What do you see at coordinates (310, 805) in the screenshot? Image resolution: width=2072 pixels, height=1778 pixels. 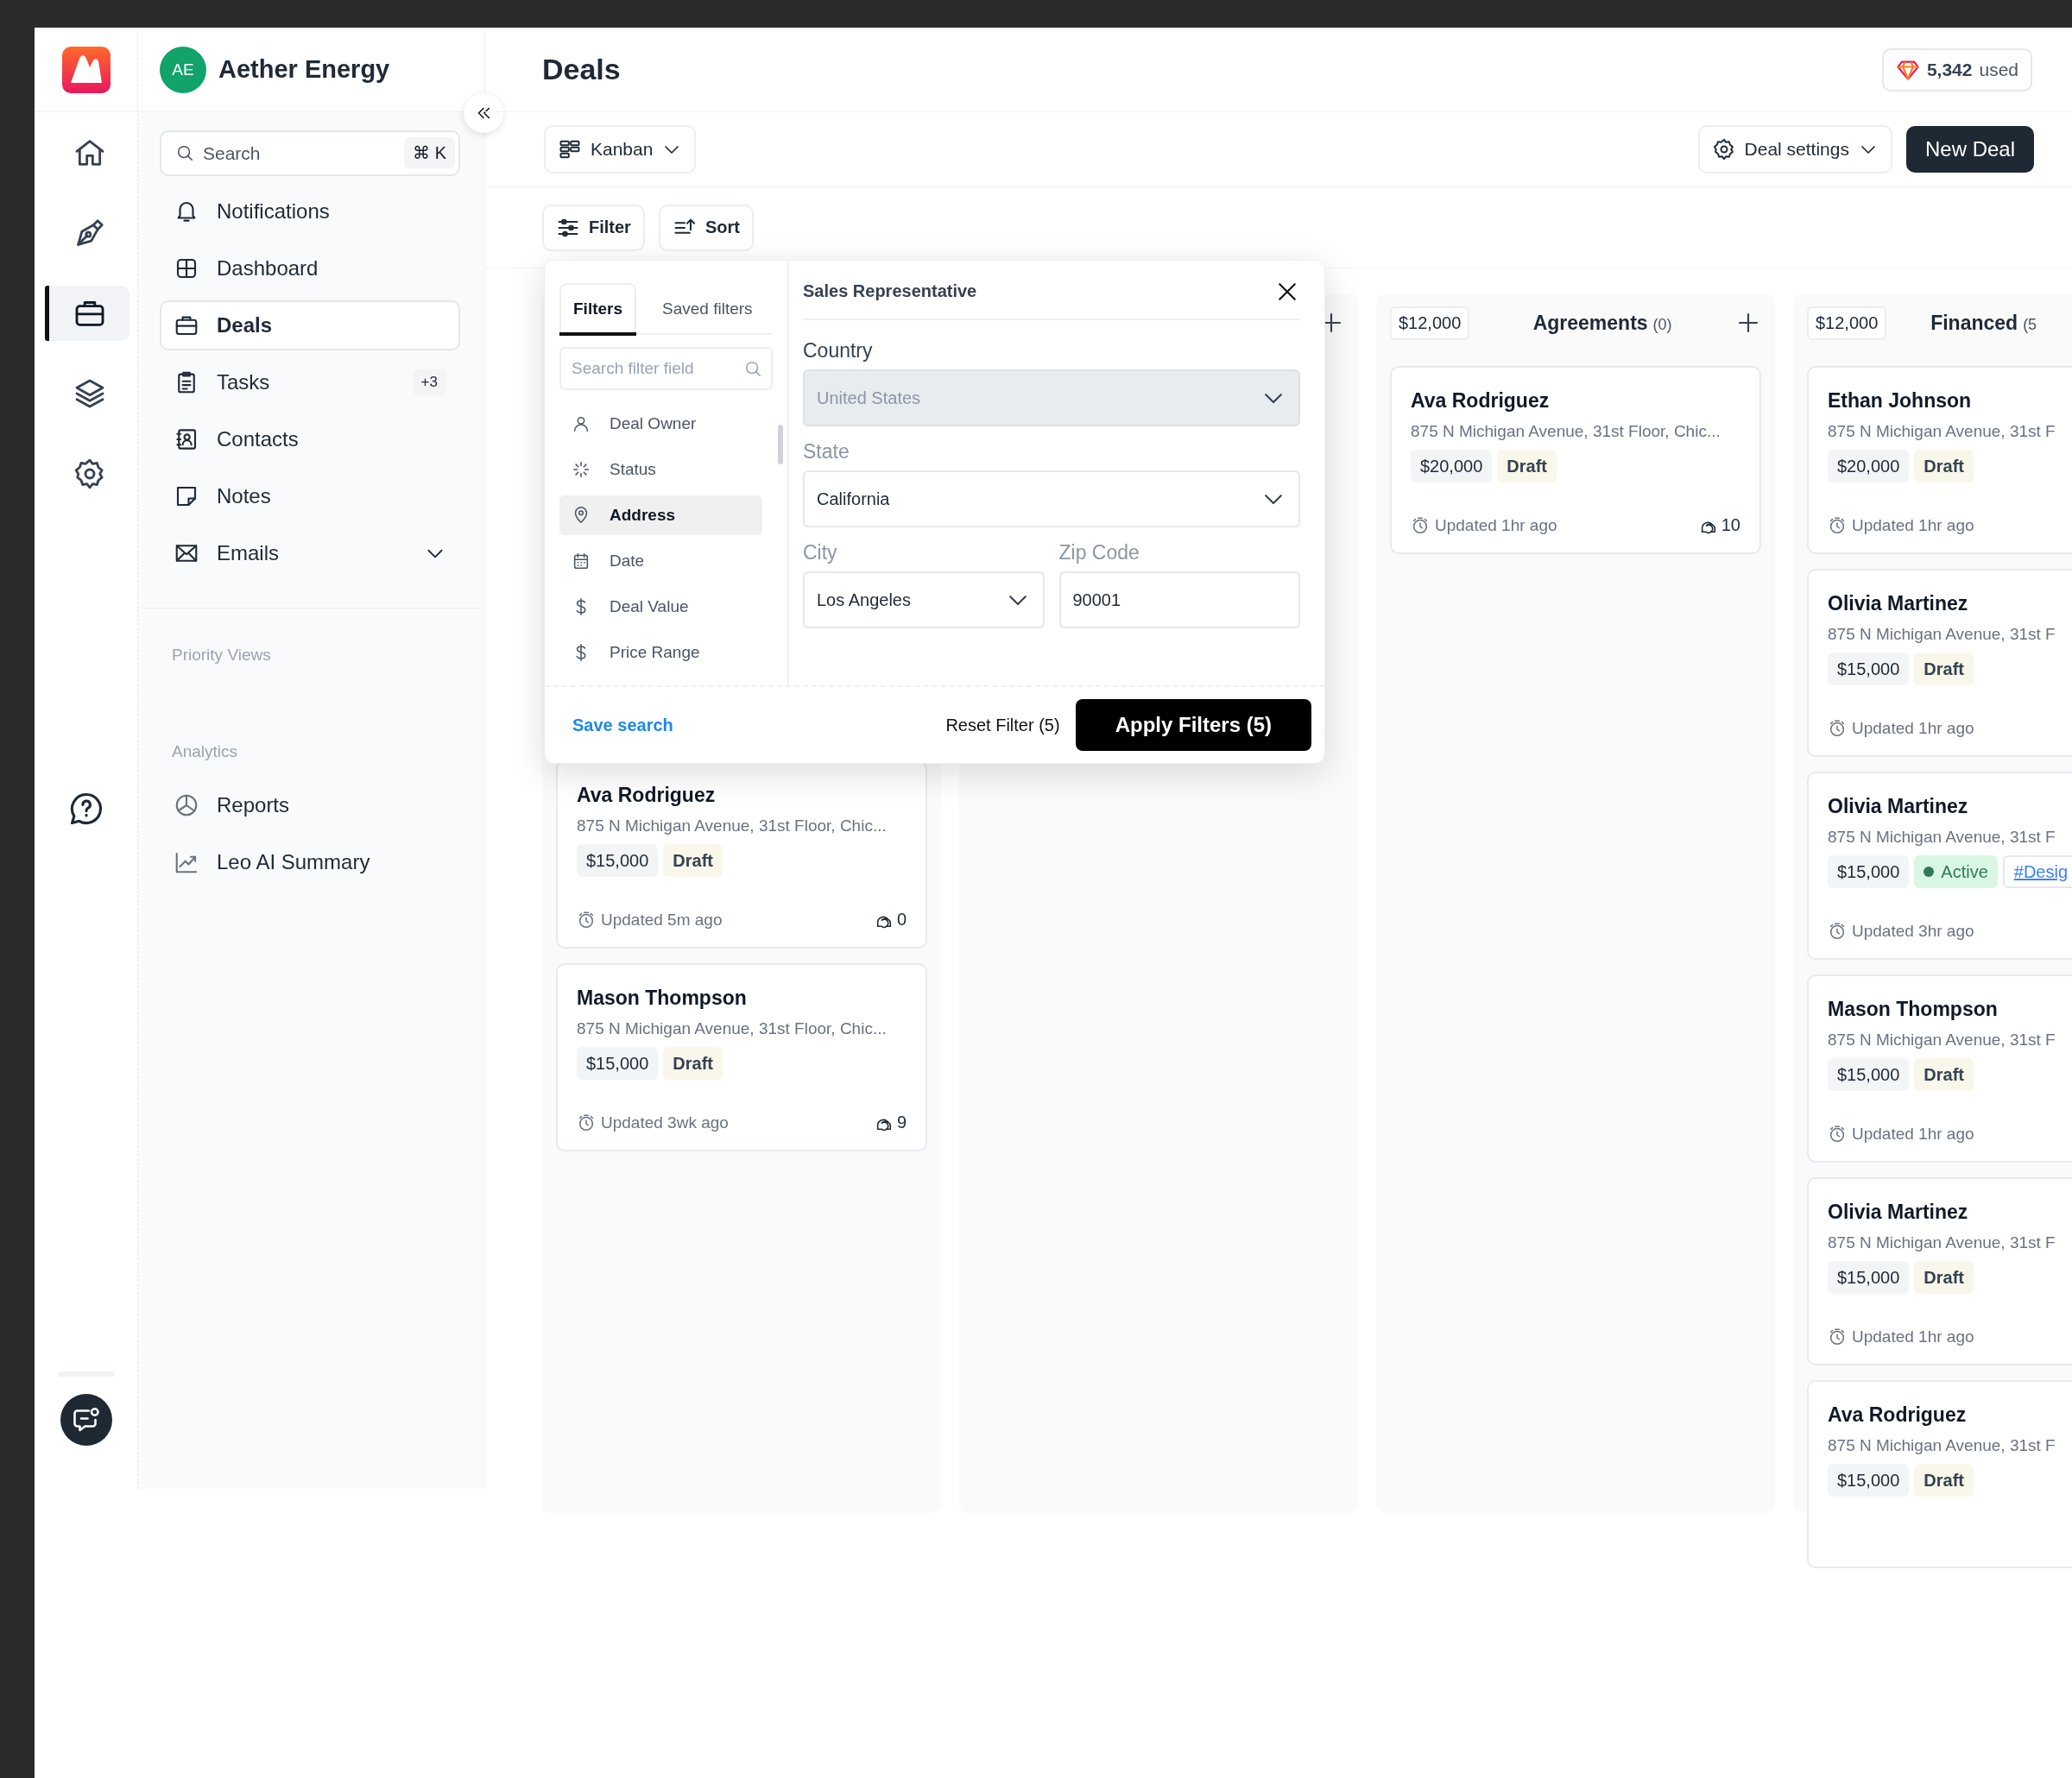 I see `nav-item: Reports` at bounding box center [310, 805].